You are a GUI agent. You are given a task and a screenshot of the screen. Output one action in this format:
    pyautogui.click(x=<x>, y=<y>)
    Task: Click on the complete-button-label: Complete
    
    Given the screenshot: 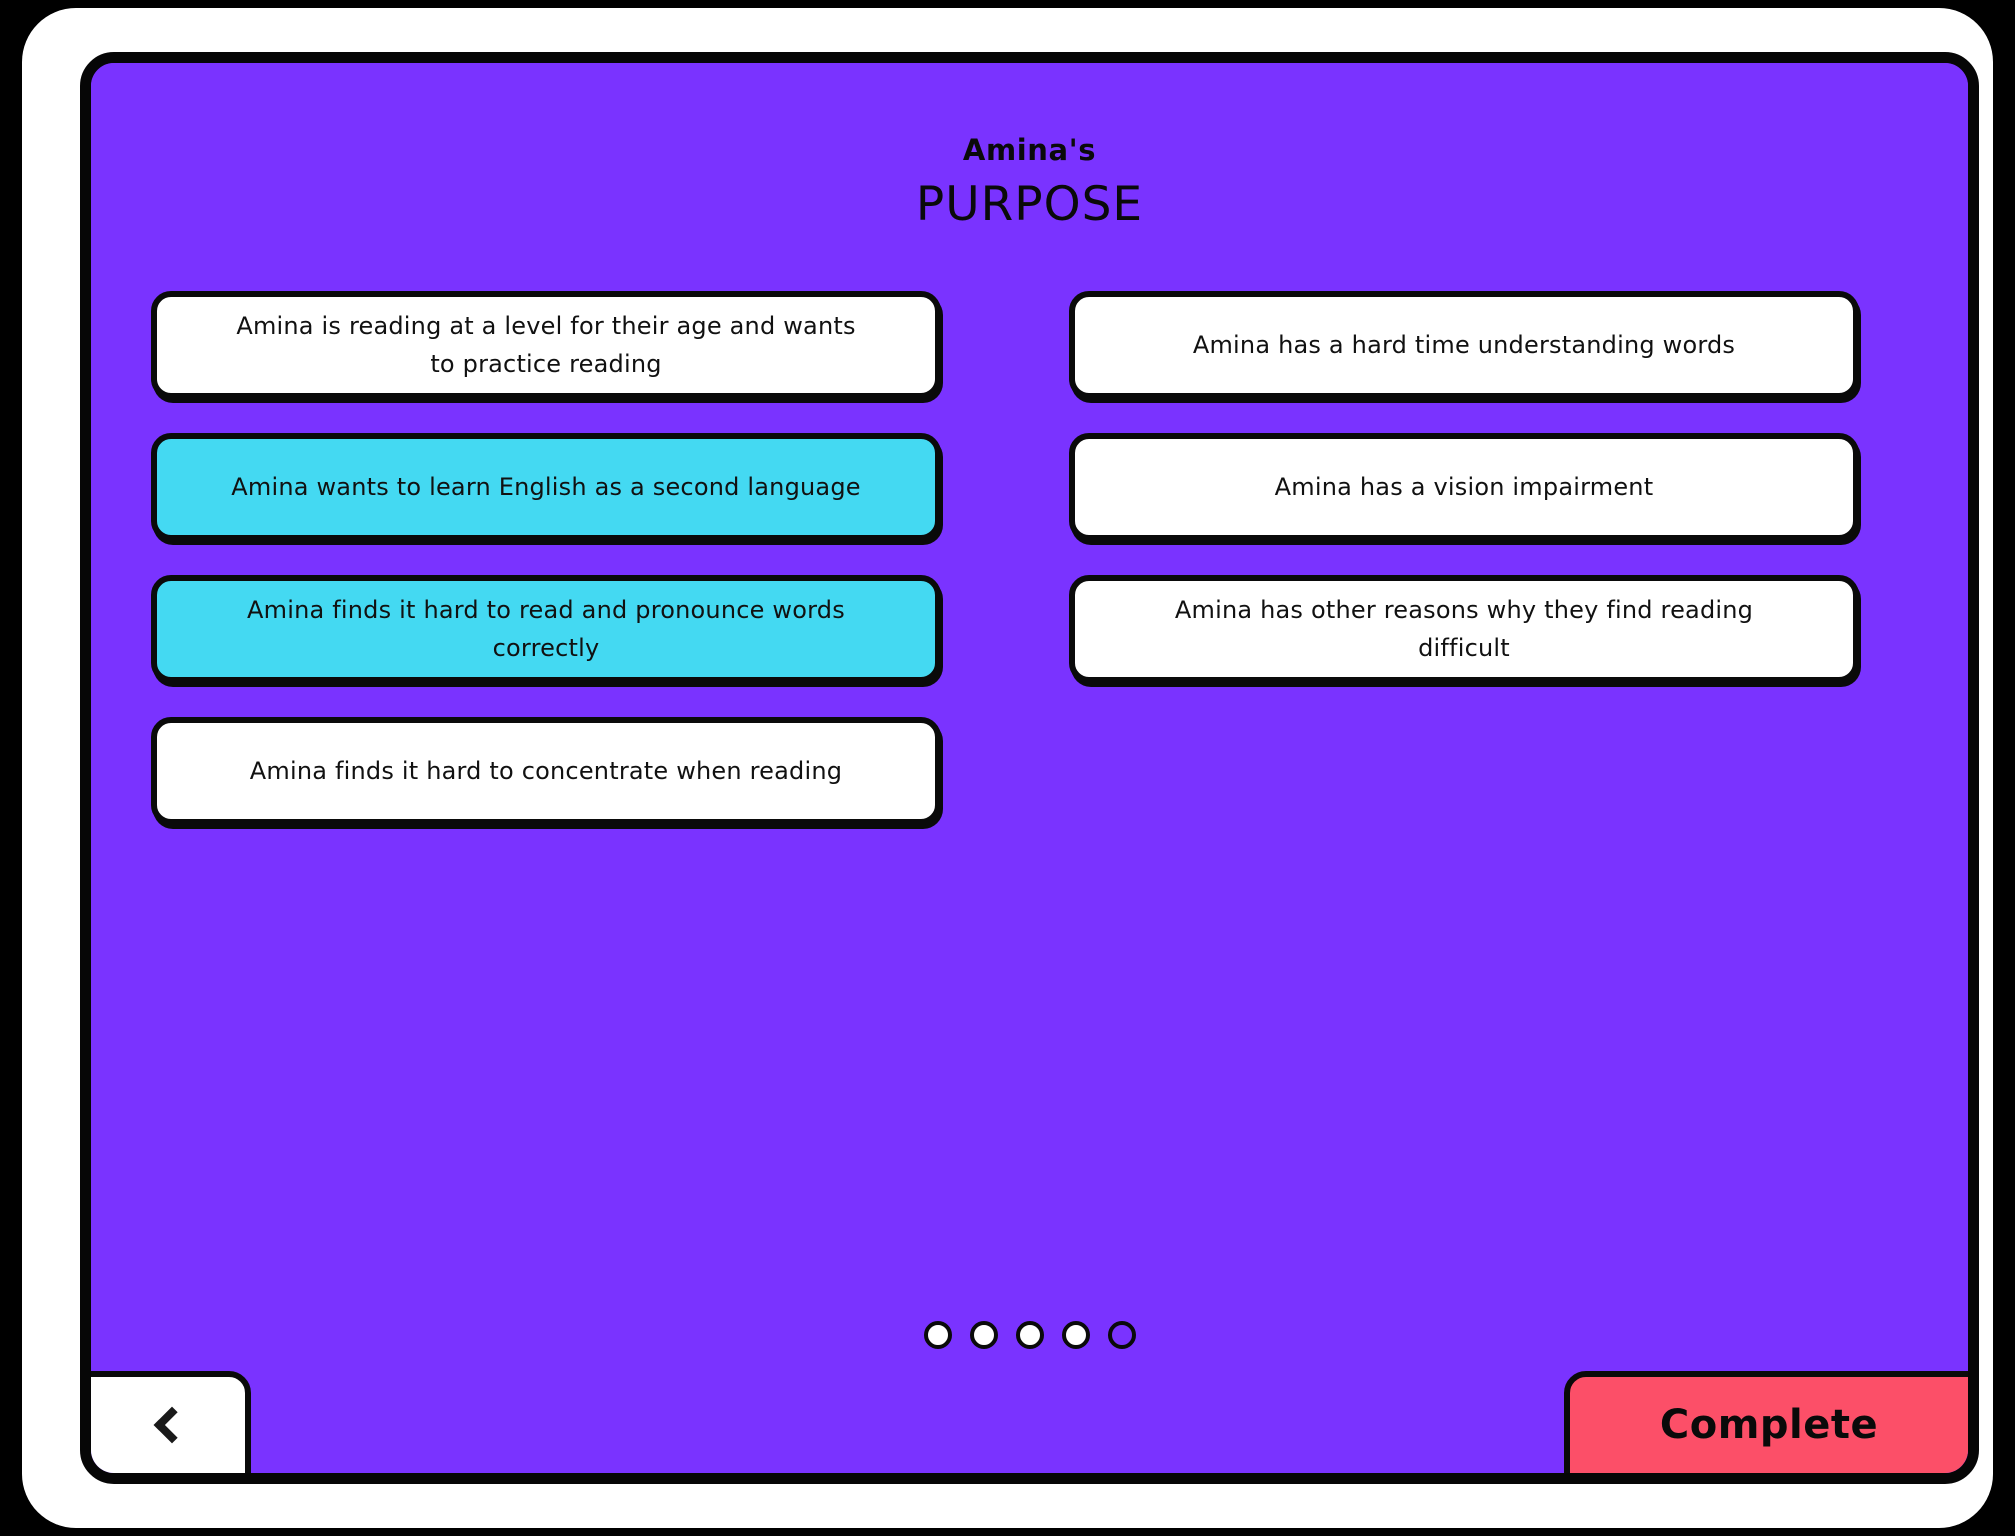 What is the action you would take?
    pyautogui.click(x=1769, y=1425)
    